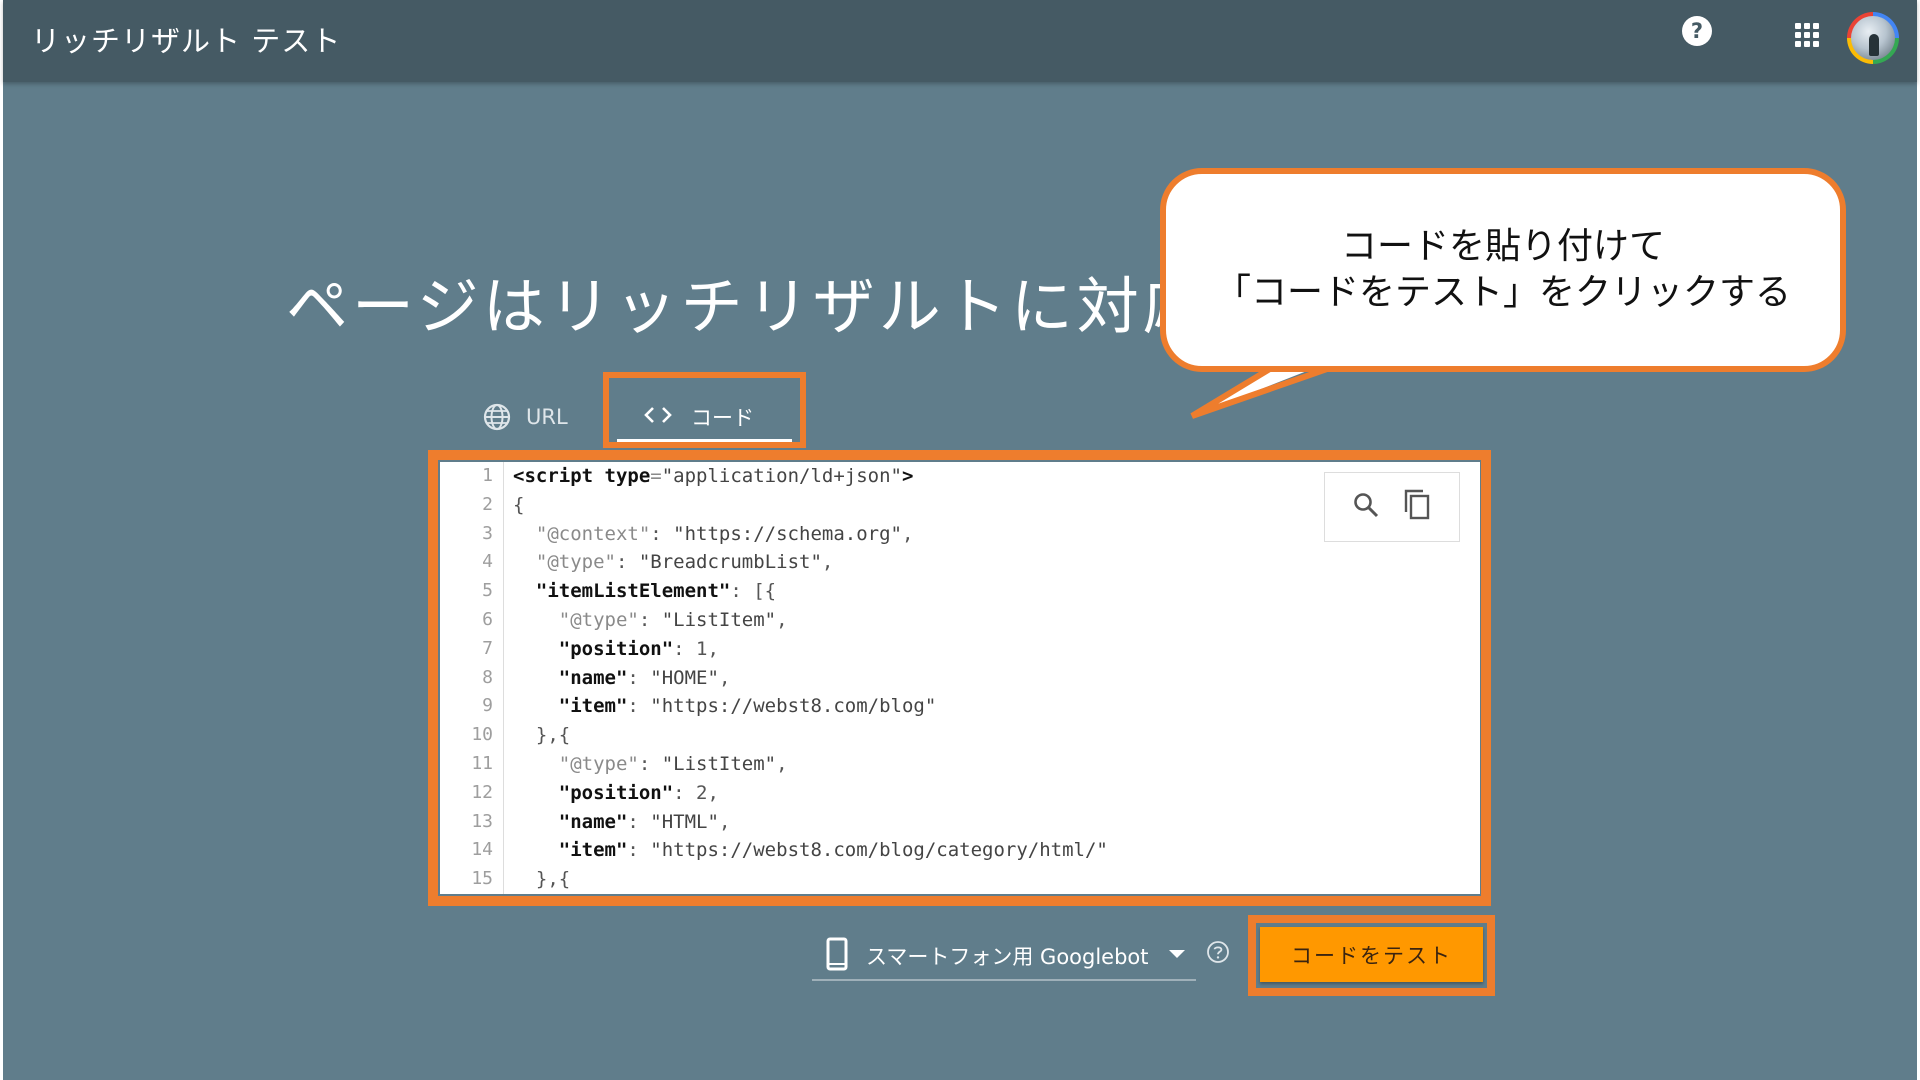 This screenshot has height=1080, width=1920. I want to click on avatar-photo, so click(1873, 38).